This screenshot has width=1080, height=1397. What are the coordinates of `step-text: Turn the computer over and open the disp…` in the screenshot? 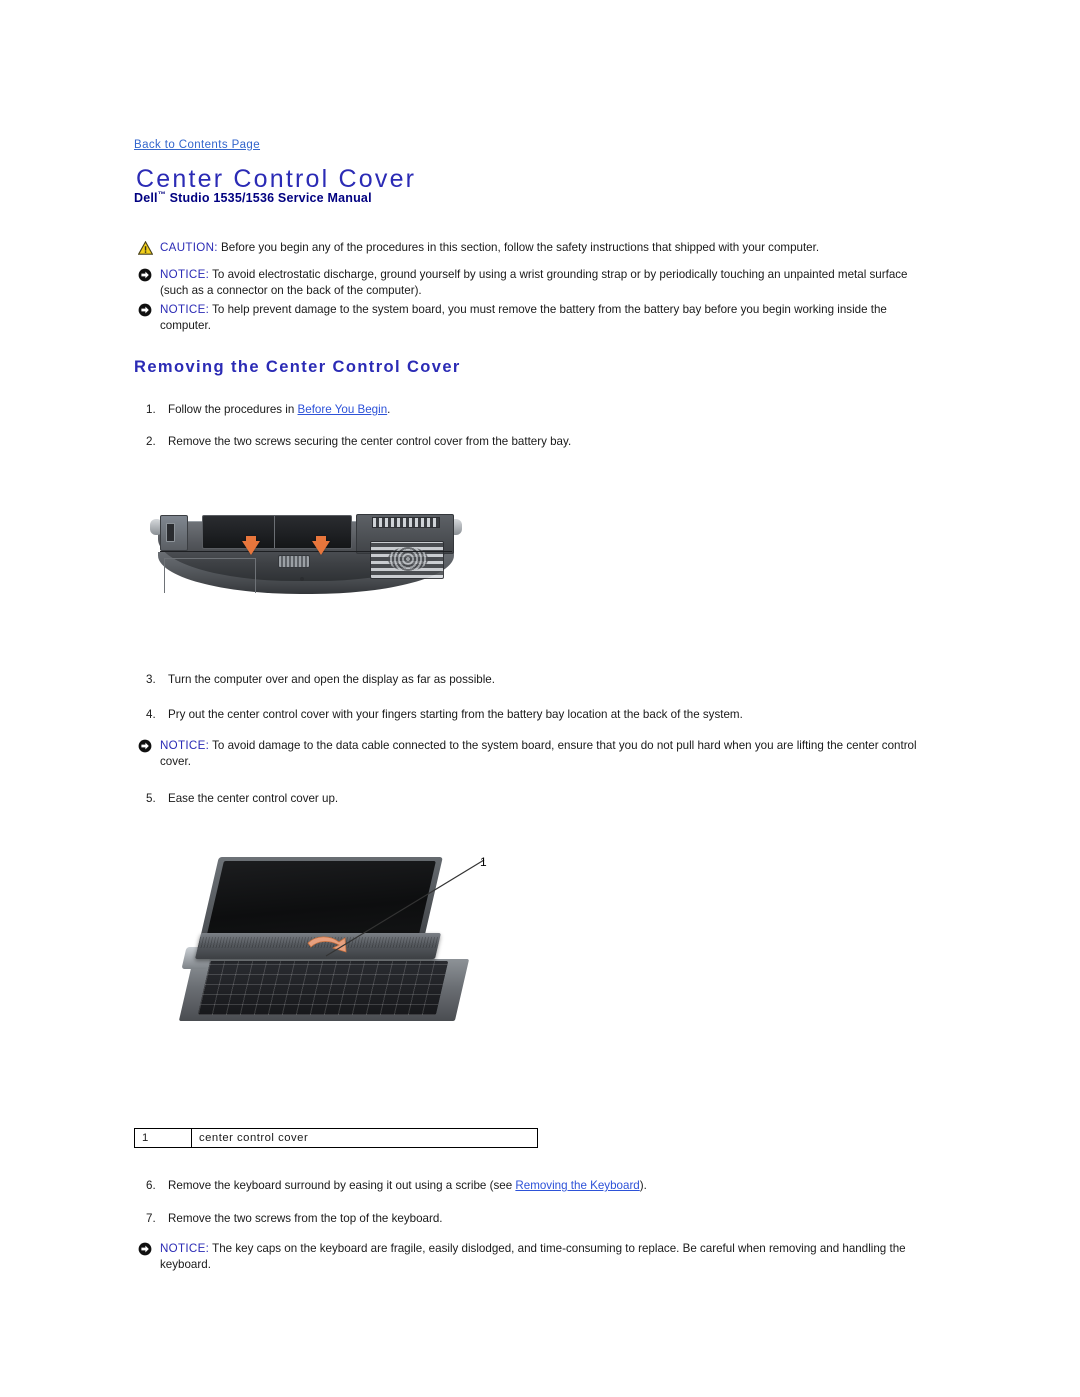 It's located at (331, 679).